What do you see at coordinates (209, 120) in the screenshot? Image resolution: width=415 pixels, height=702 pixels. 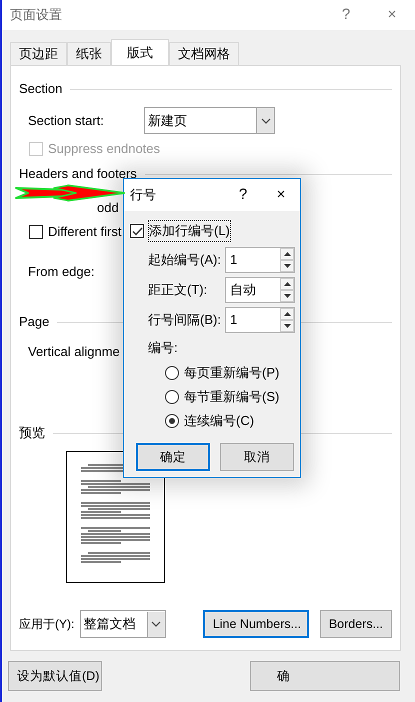 I see `section-start-dropdown: 新建页` at bounding box center [209, 120].